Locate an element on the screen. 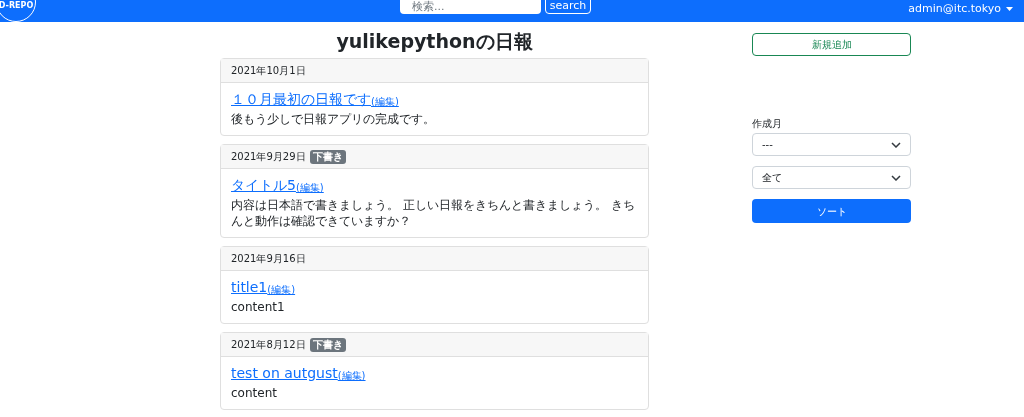  report-date: 2021年9月16日 is located at coordinates (268, 259).